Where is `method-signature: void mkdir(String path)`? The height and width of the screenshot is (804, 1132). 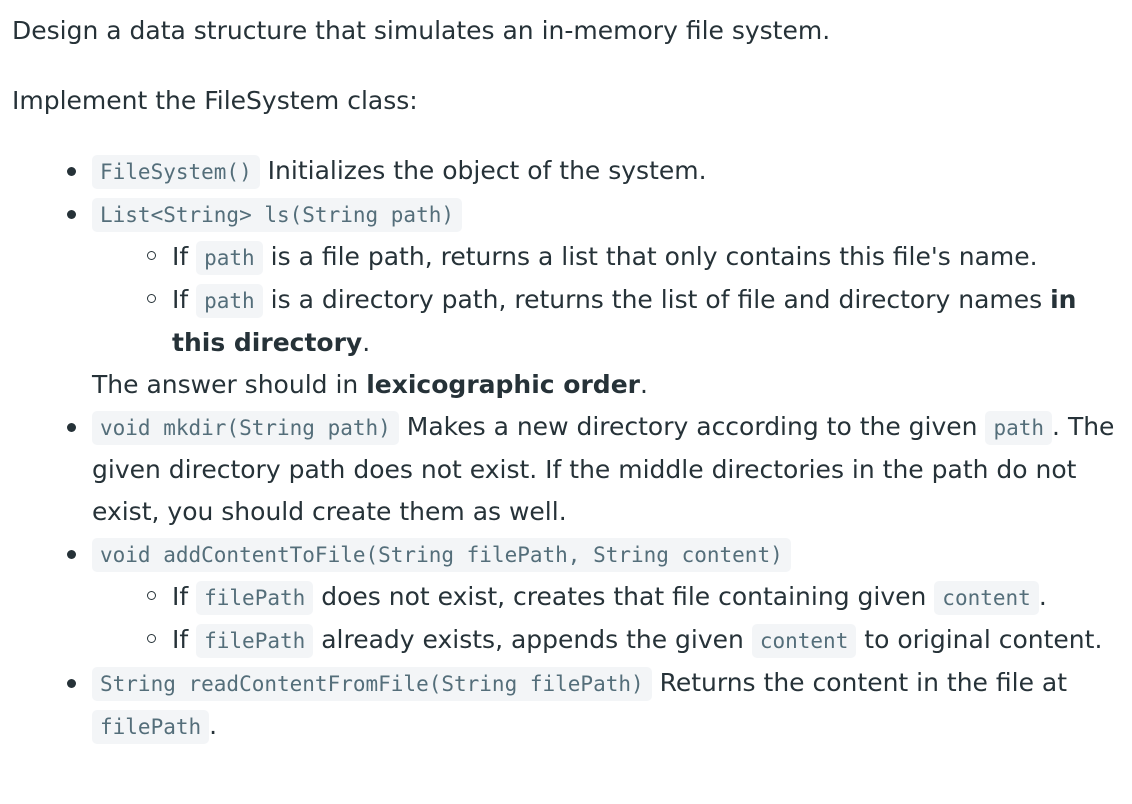
method-signature: void mkdir(String path) is located at coordinates (245, 428).